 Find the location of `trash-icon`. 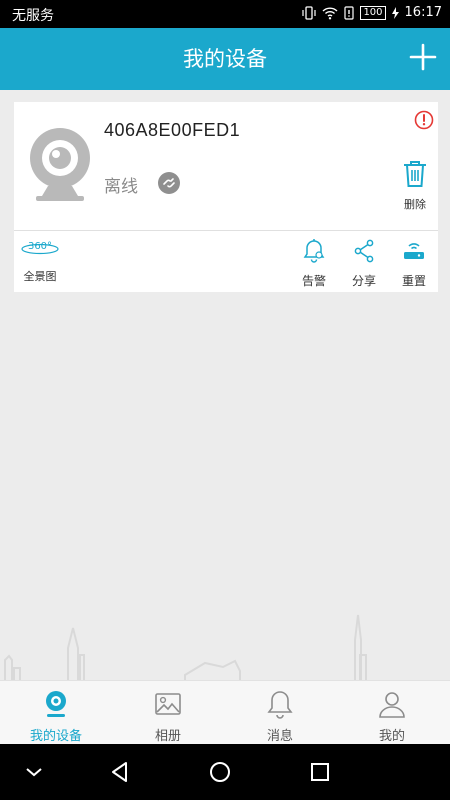

trash-icon is located at coordinates (415, 174).